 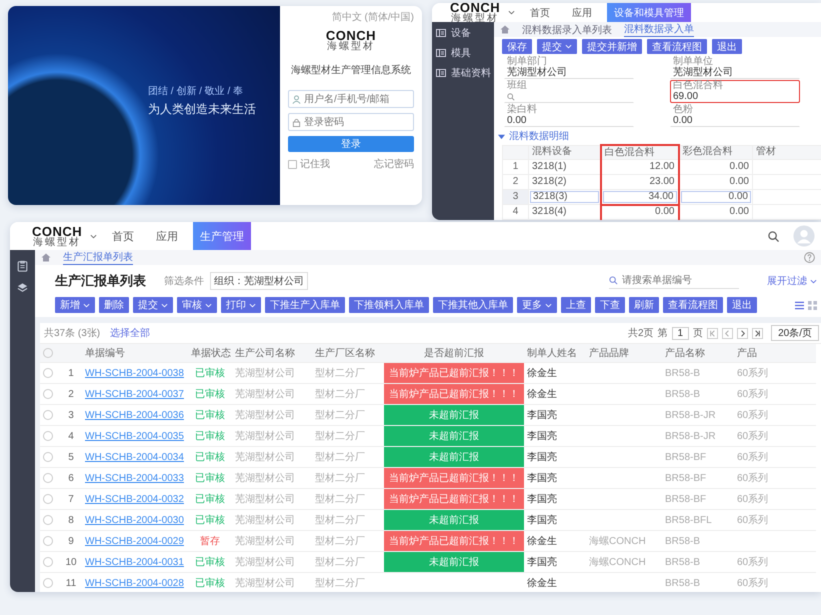 What do you see at coordinates (197, 305) in the screenshot?
I see `toolbar-button: 审核` at bounding box center [197, 305].